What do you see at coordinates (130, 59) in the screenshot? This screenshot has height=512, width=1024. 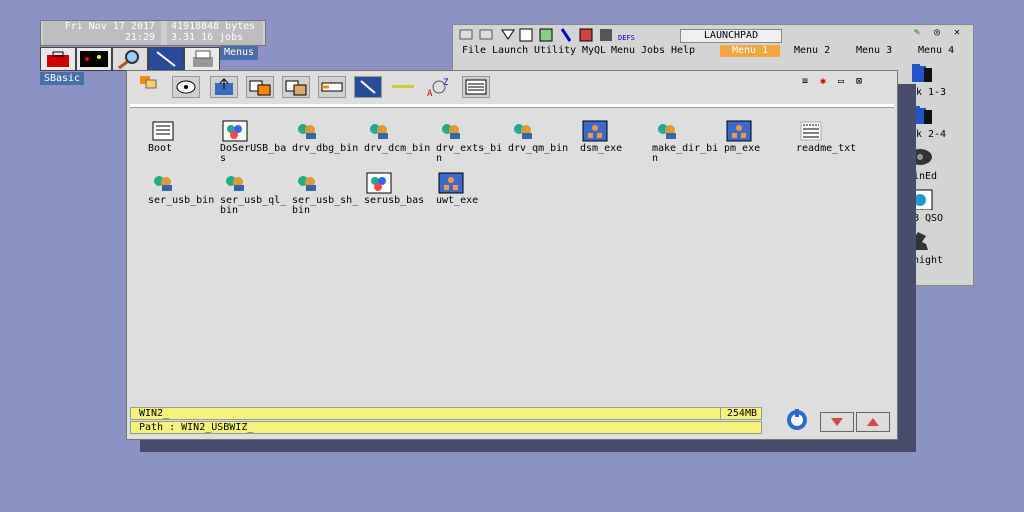 I see `magnifier-icon` at bounding box center [130, 59].